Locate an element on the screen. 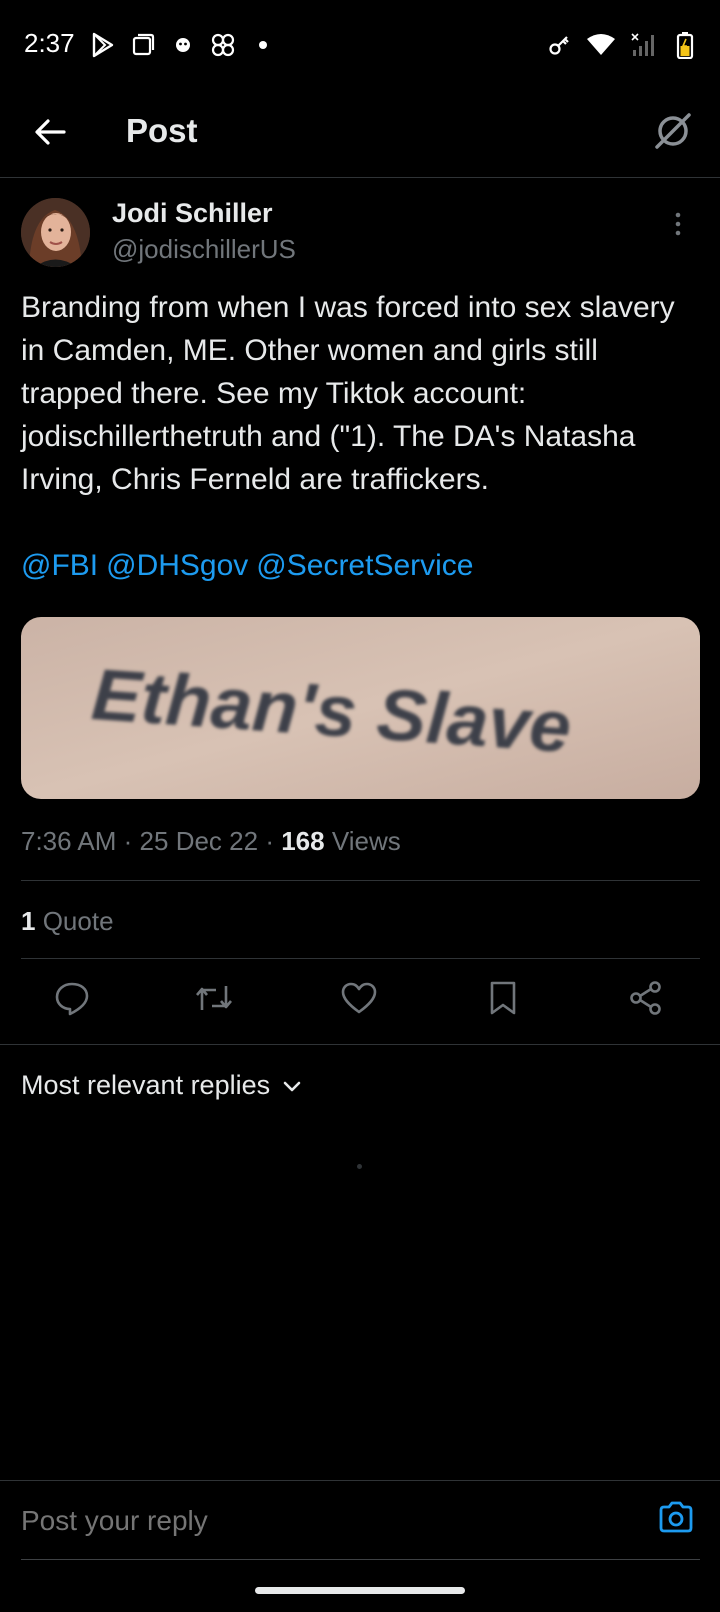  post-meta: 7:36 AM · 25 Dec 22 · 168 Views is located at coordinates (211, 841).